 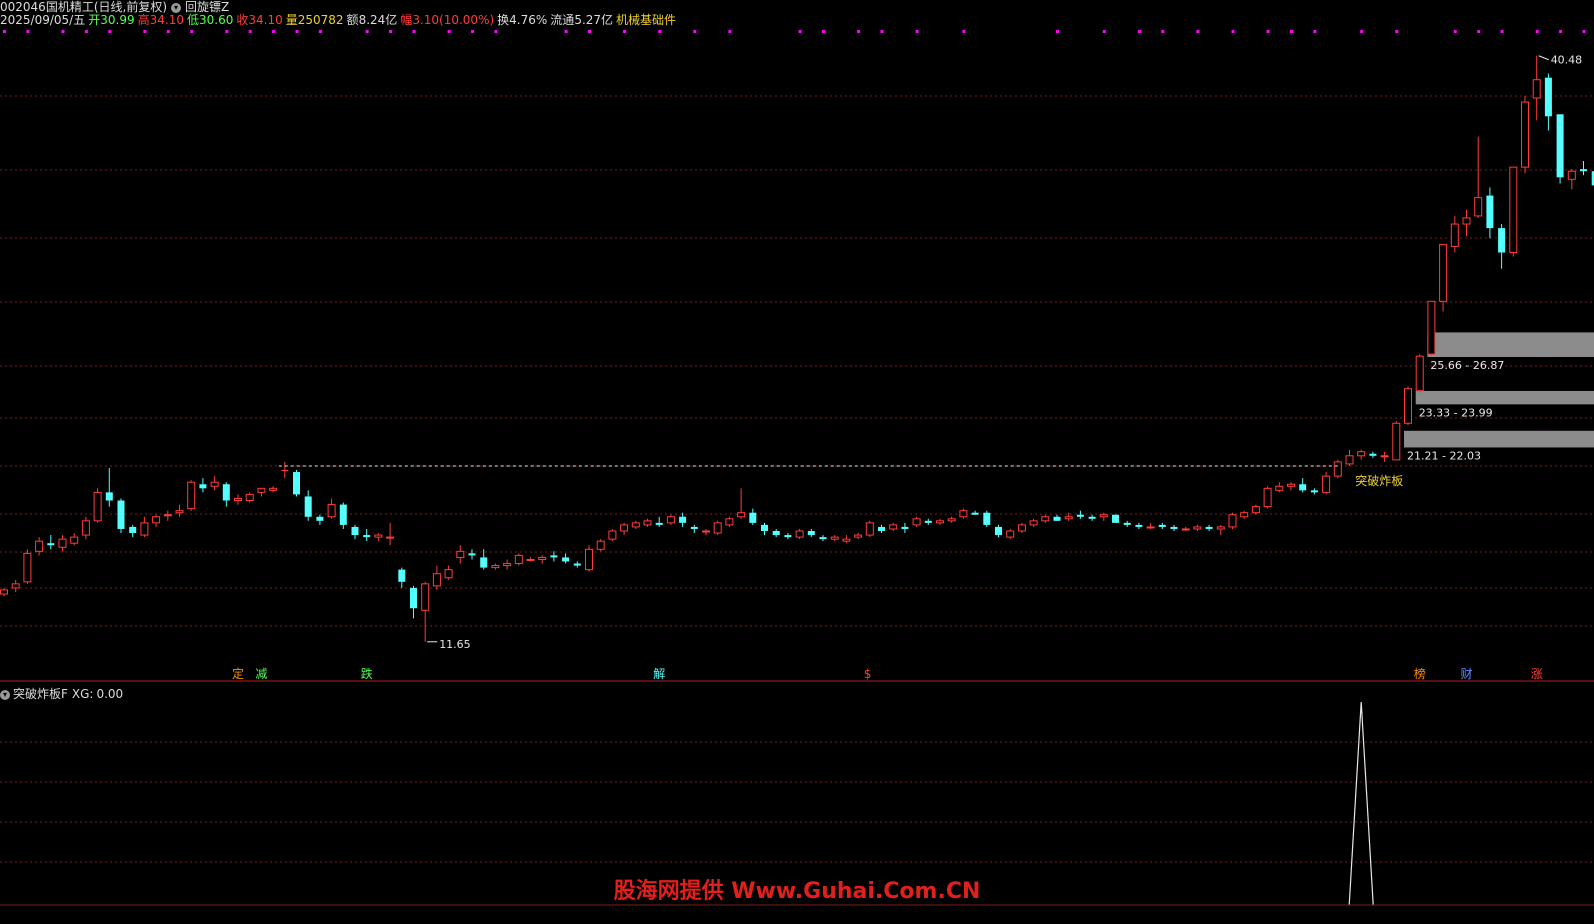 I want to click on event-marker: 定, so click(x=238, y=673).